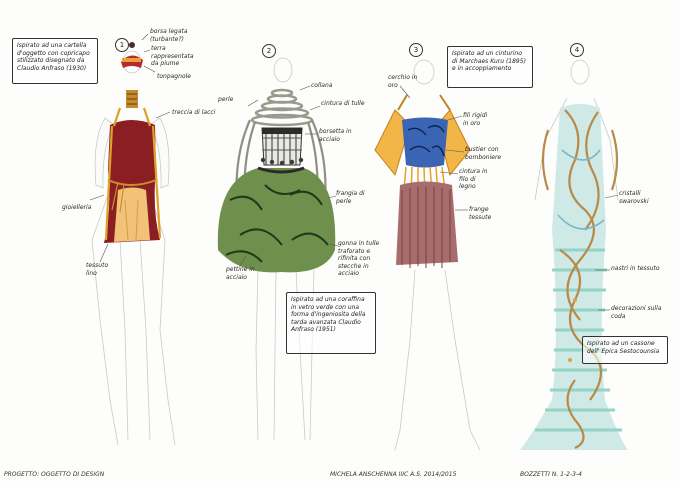 This screenshot has height=481, width=680. What do you see at coordinates (343, 103) in the screenshot?
I see `annotation-2-3: cintura di tulle` at bounding box center [343, 103].